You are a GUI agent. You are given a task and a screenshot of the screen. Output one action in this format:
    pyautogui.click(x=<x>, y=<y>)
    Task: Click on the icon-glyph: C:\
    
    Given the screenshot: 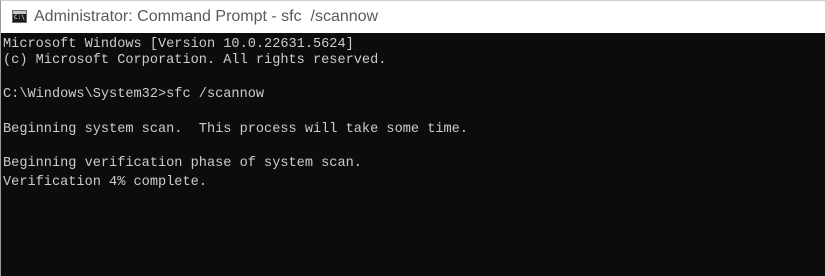 What is the action you would take?
    pyautogui.click(x=19, y=17)
    